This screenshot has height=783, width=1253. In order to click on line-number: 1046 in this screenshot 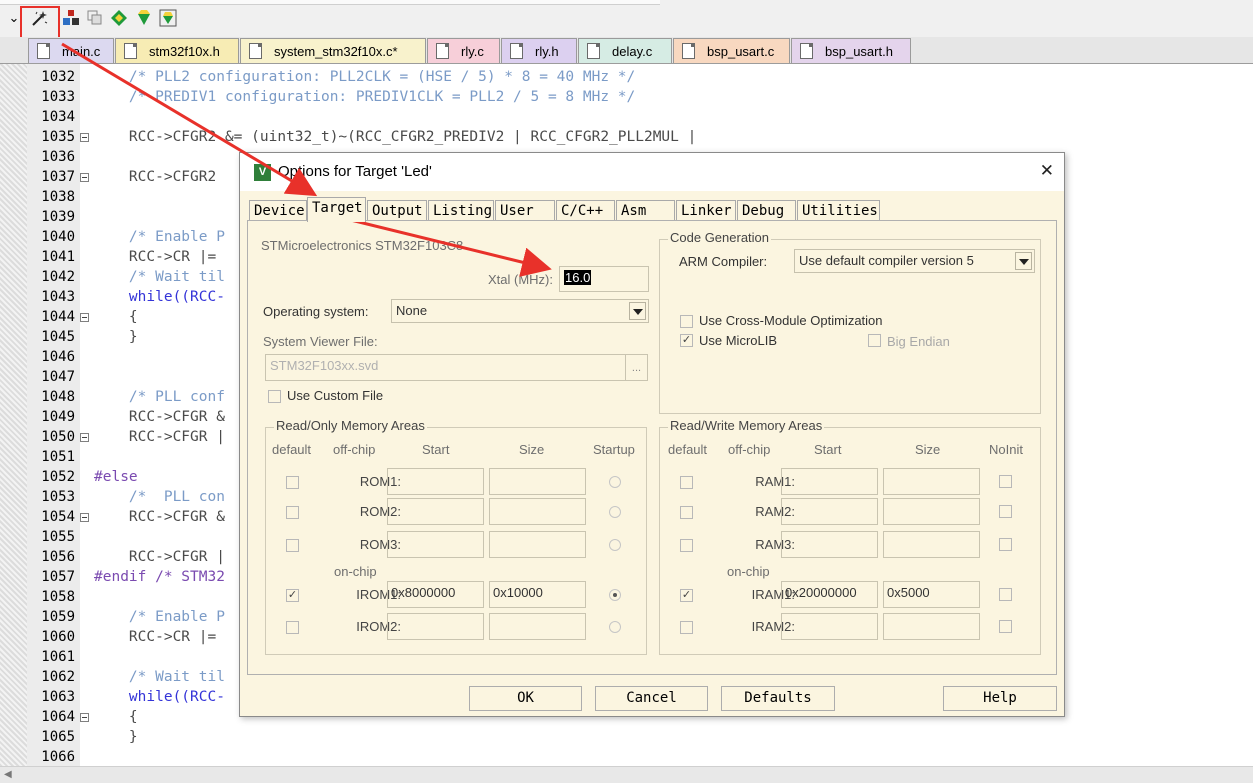, I will do `click(58, 357)`.